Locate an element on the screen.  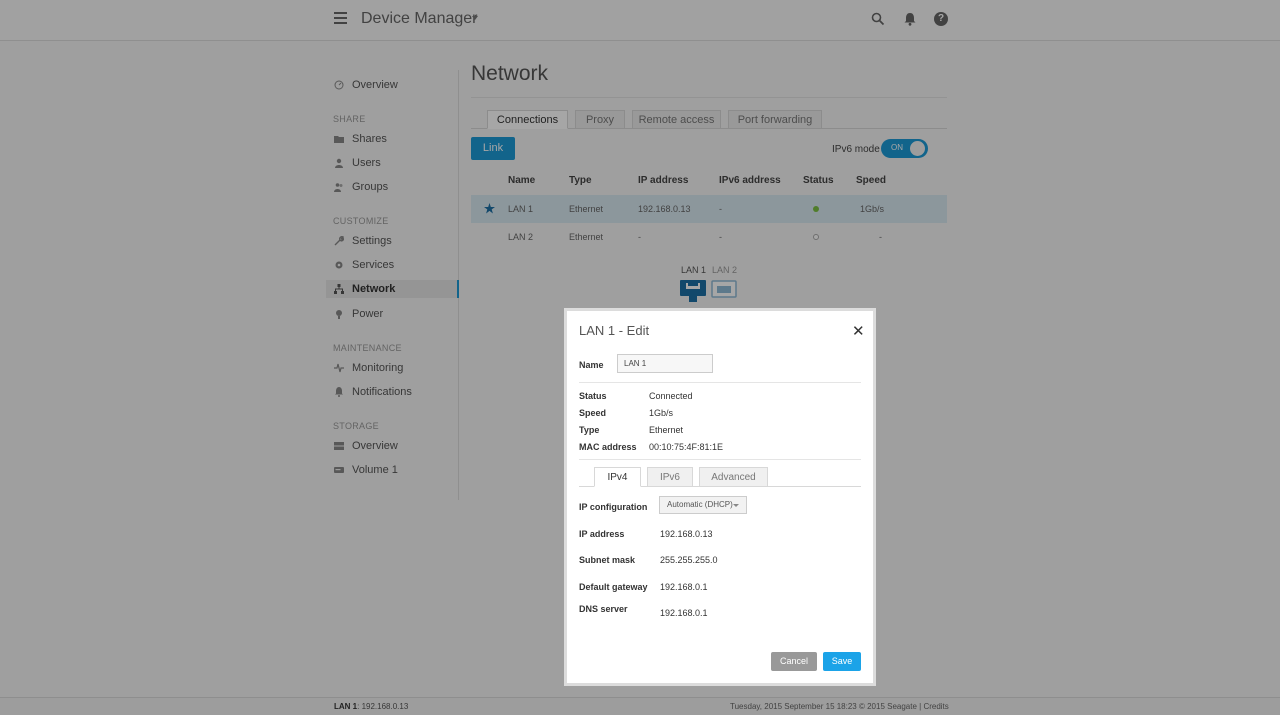
close-icon: ✕ is located at coordinates (858, 331).